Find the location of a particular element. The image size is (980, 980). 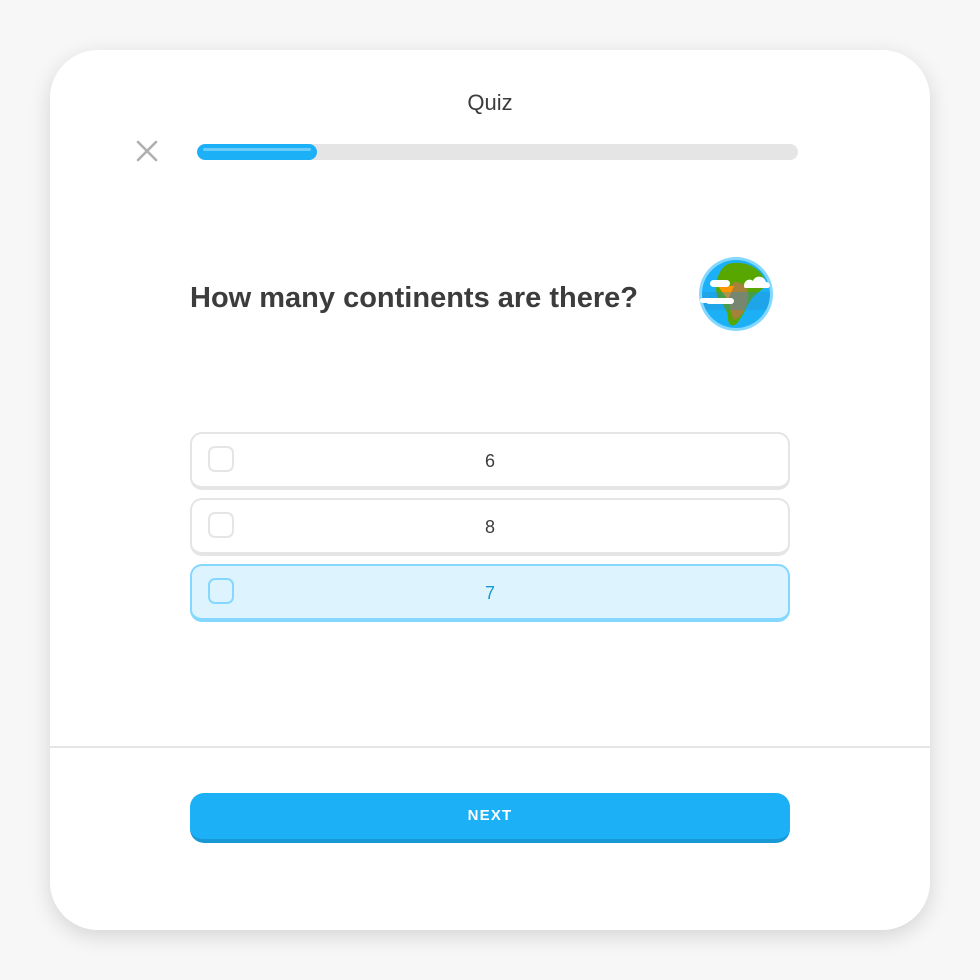

close-button is located at coordinates (147, 151).